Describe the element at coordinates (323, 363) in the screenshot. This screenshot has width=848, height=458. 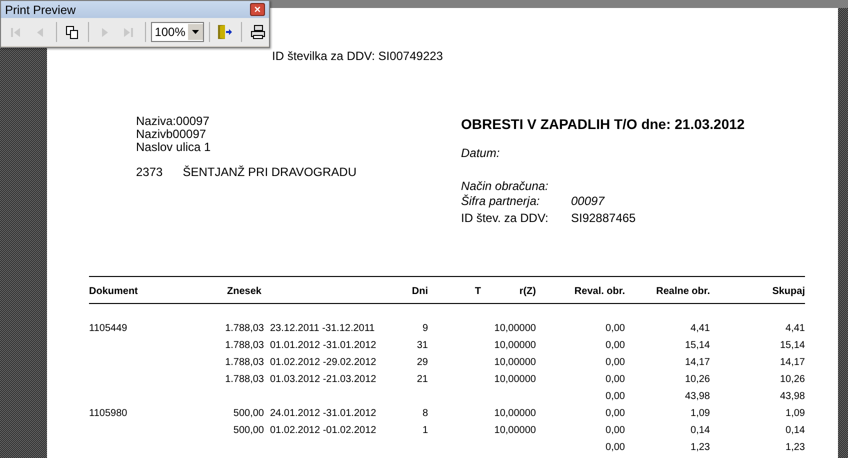
I see `period-cell-text: 01.02.2012 -29.02.2012` at that location.